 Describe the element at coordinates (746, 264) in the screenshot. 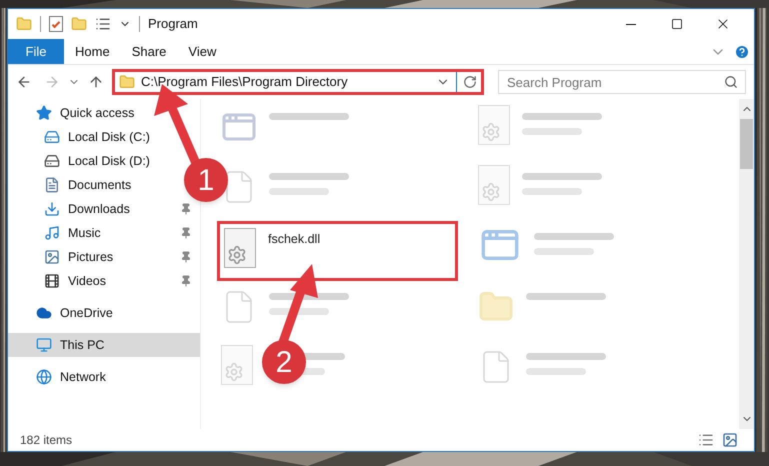

I see `scrollbar` at that location.